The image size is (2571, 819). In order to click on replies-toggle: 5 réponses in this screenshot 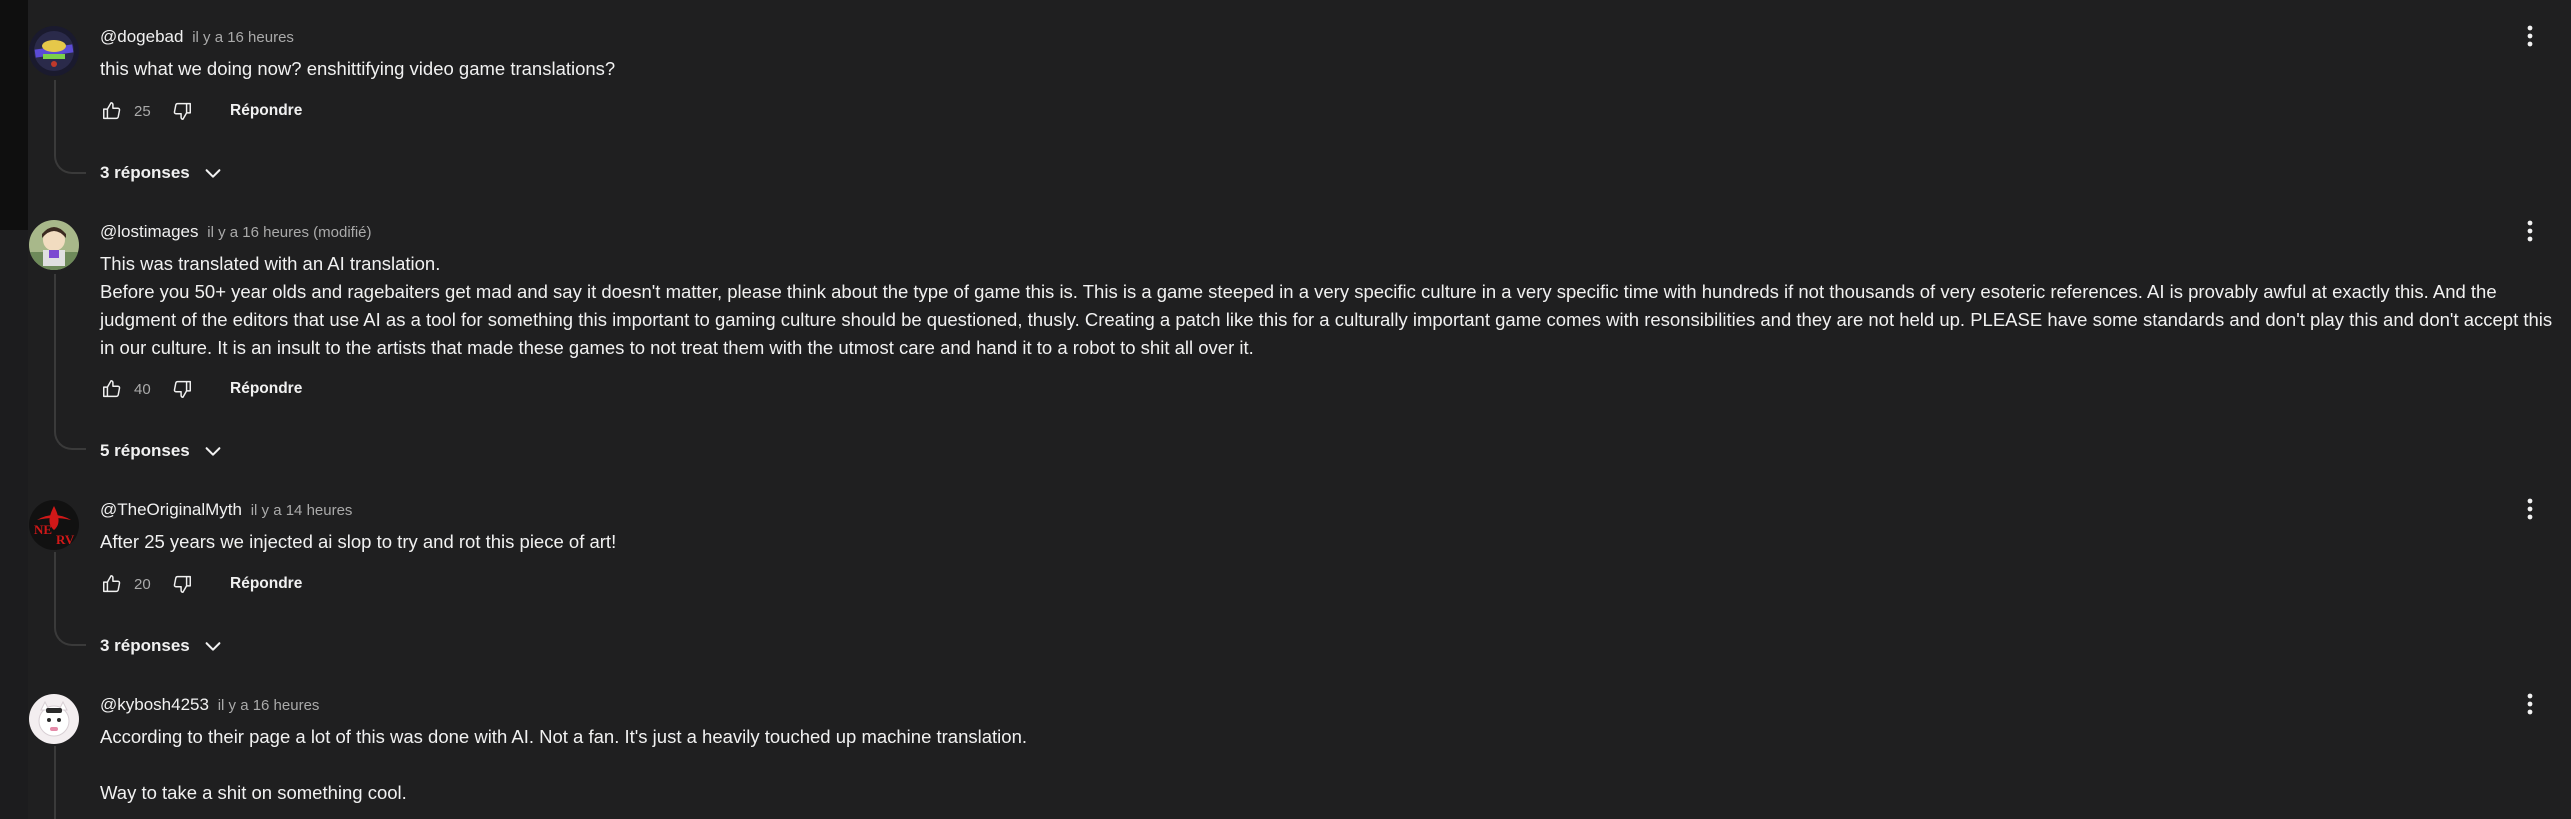, I will do `click(162, 451)`.